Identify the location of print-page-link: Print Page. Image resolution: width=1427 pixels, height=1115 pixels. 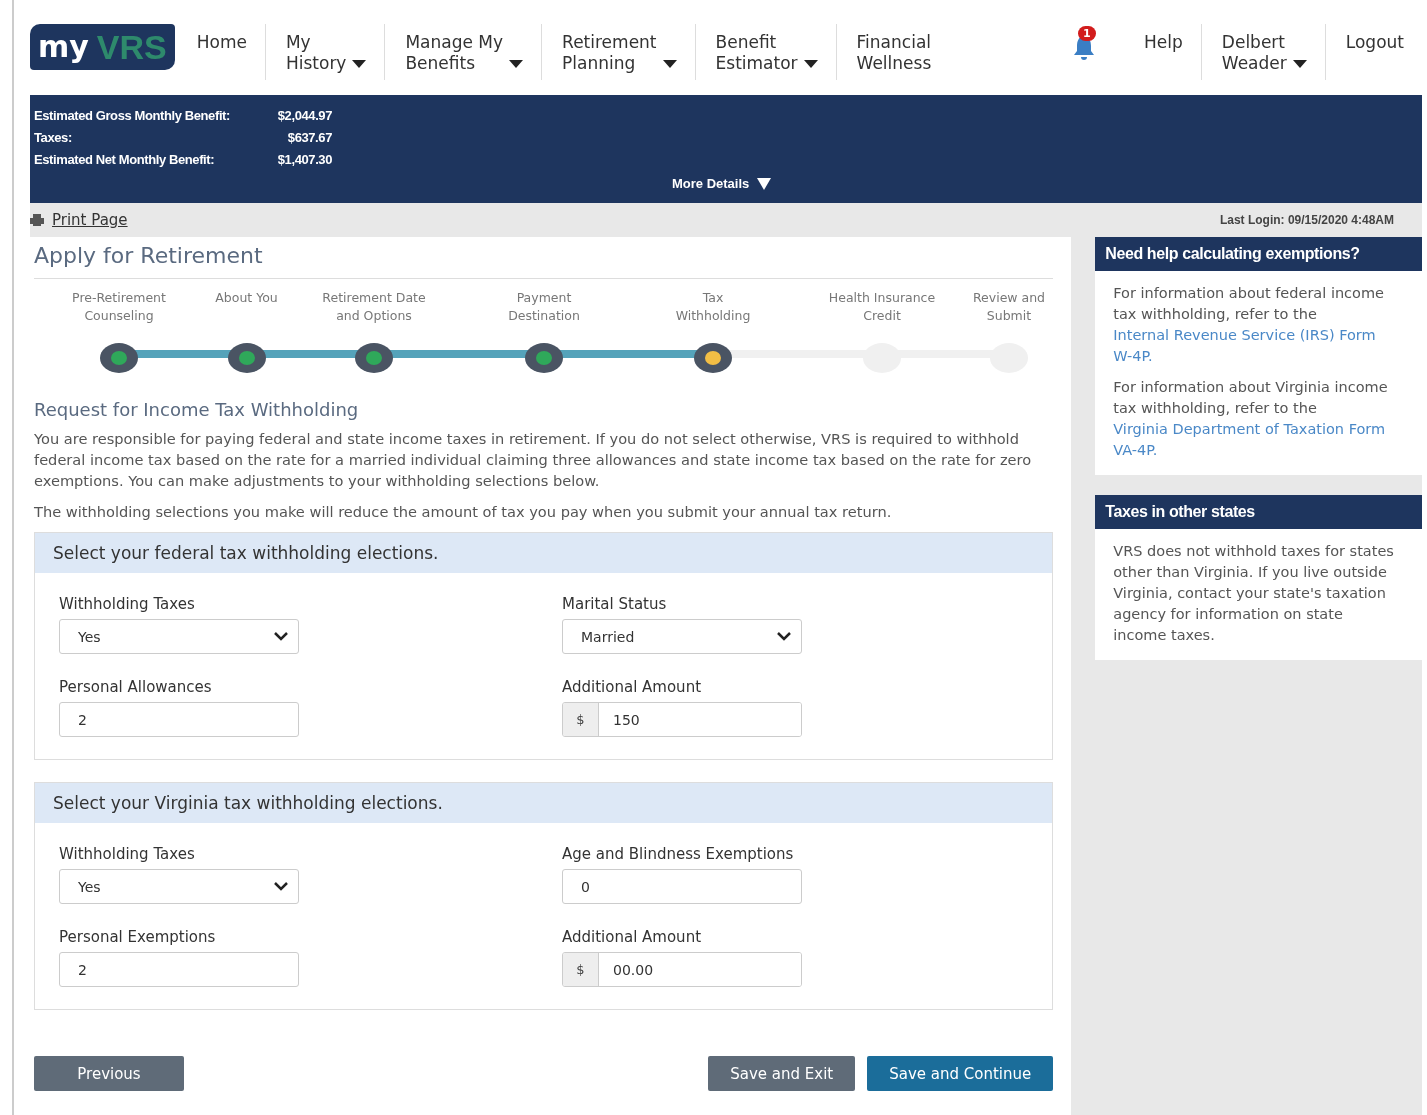
(79, 220).